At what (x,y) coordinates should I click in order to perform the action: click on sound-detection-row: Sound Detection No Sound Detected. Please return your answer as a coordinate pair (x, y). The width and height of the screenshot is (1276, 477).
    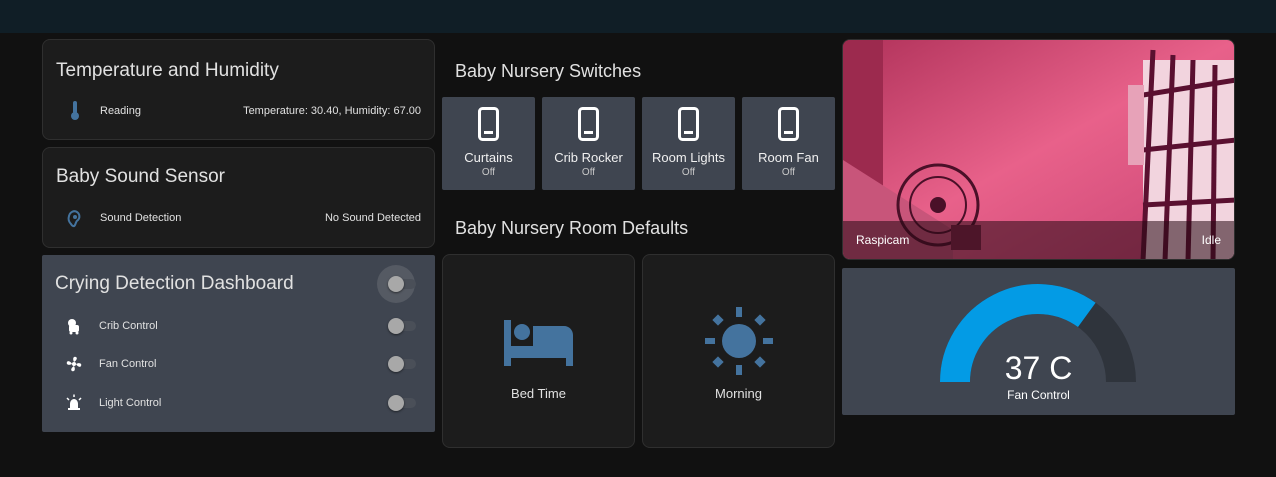
    Looking at the image, I should click on (238, 218).